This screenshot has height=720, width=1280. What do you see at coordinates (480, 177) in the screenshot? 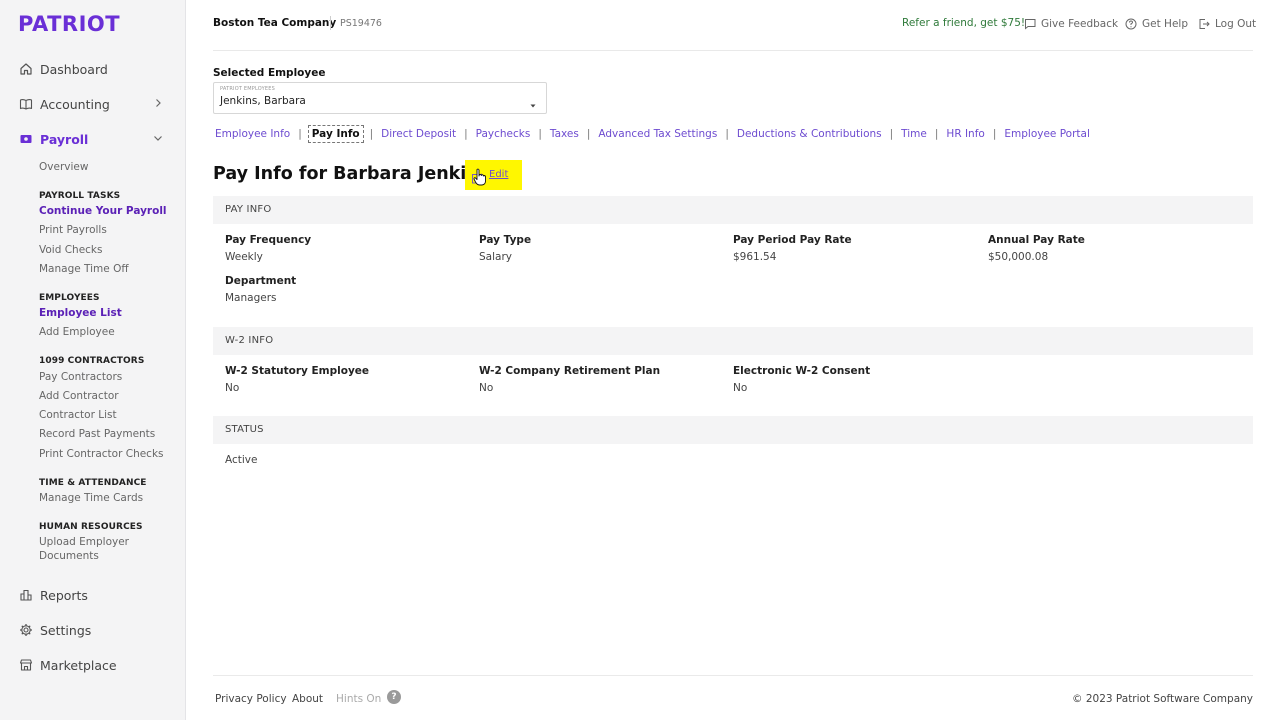
I see `hand-cursor-icon` at bounding box center [480, 177].